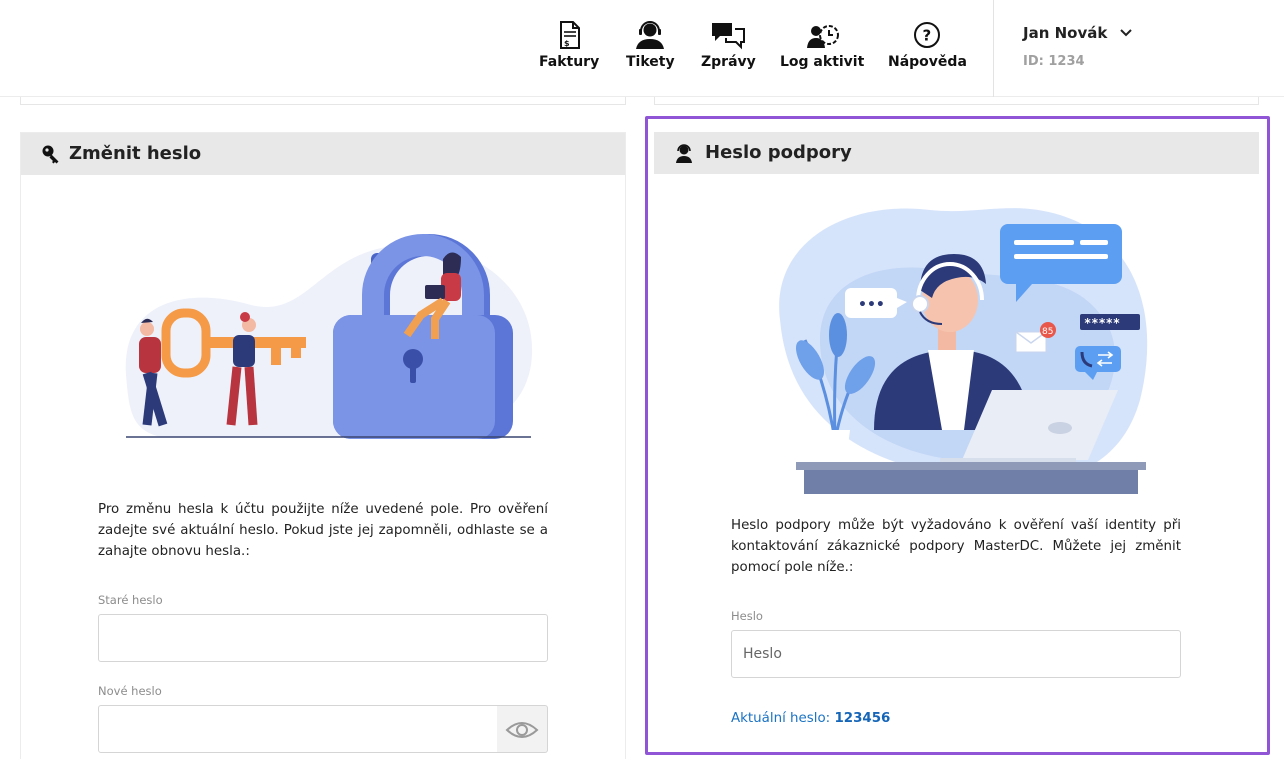 This screenshot has width=1284, height=759. What do you see at coordinates (781, 718) in the screenshot?
I see `current-password-label: Aktuální heslo:` at bounding box center [781, 718].